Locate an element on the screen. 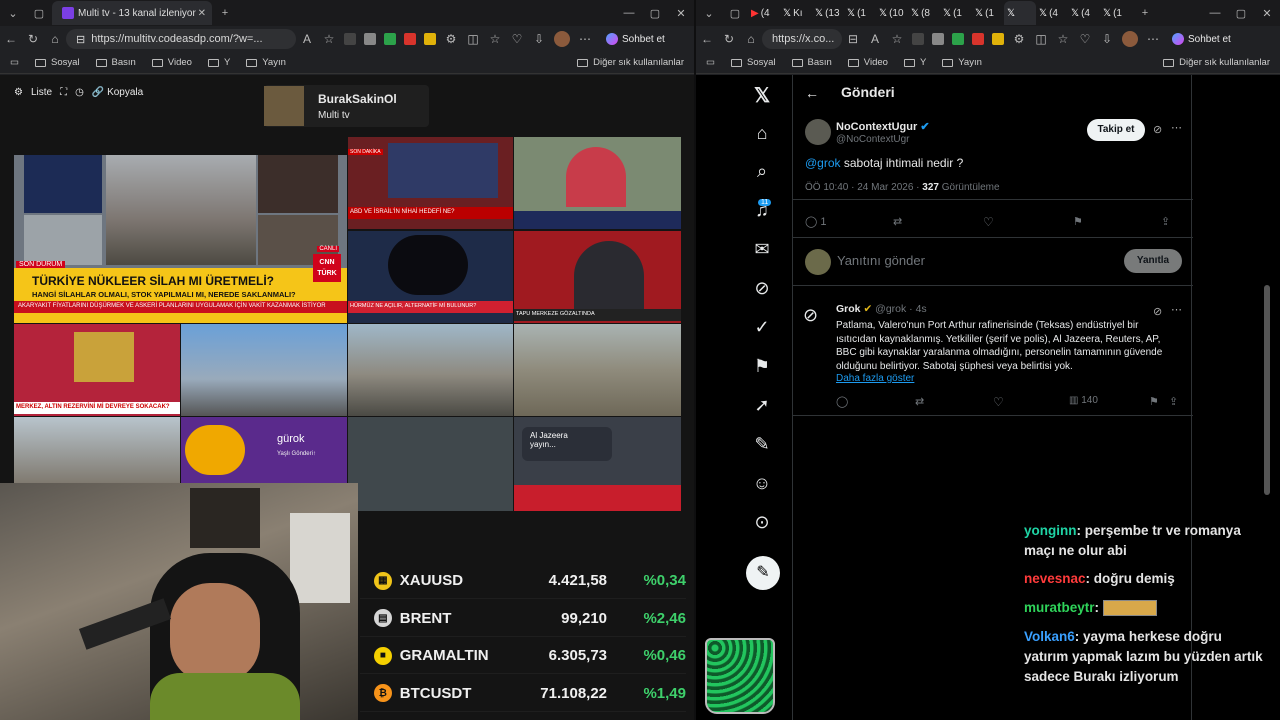 This screenshot has width=1280, height=720. bookmark-icon: ⚑ is located at coordinates (1154, 401).